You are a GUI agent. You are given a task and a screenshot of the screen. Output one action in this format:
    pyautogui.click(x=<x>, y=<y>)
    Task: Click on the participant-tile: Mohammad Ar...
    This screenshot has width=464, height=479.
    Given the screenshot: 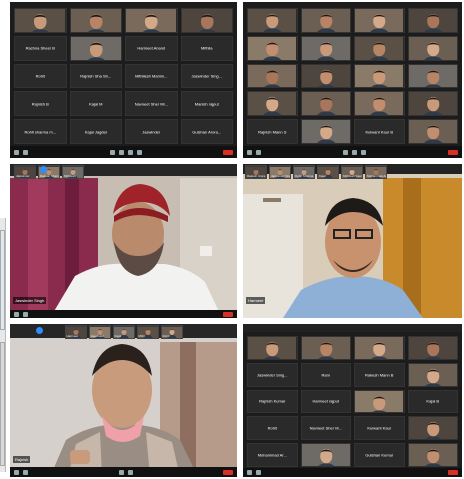 What is the action you would take?
    pyautogui.click(x=272, y=455)
    